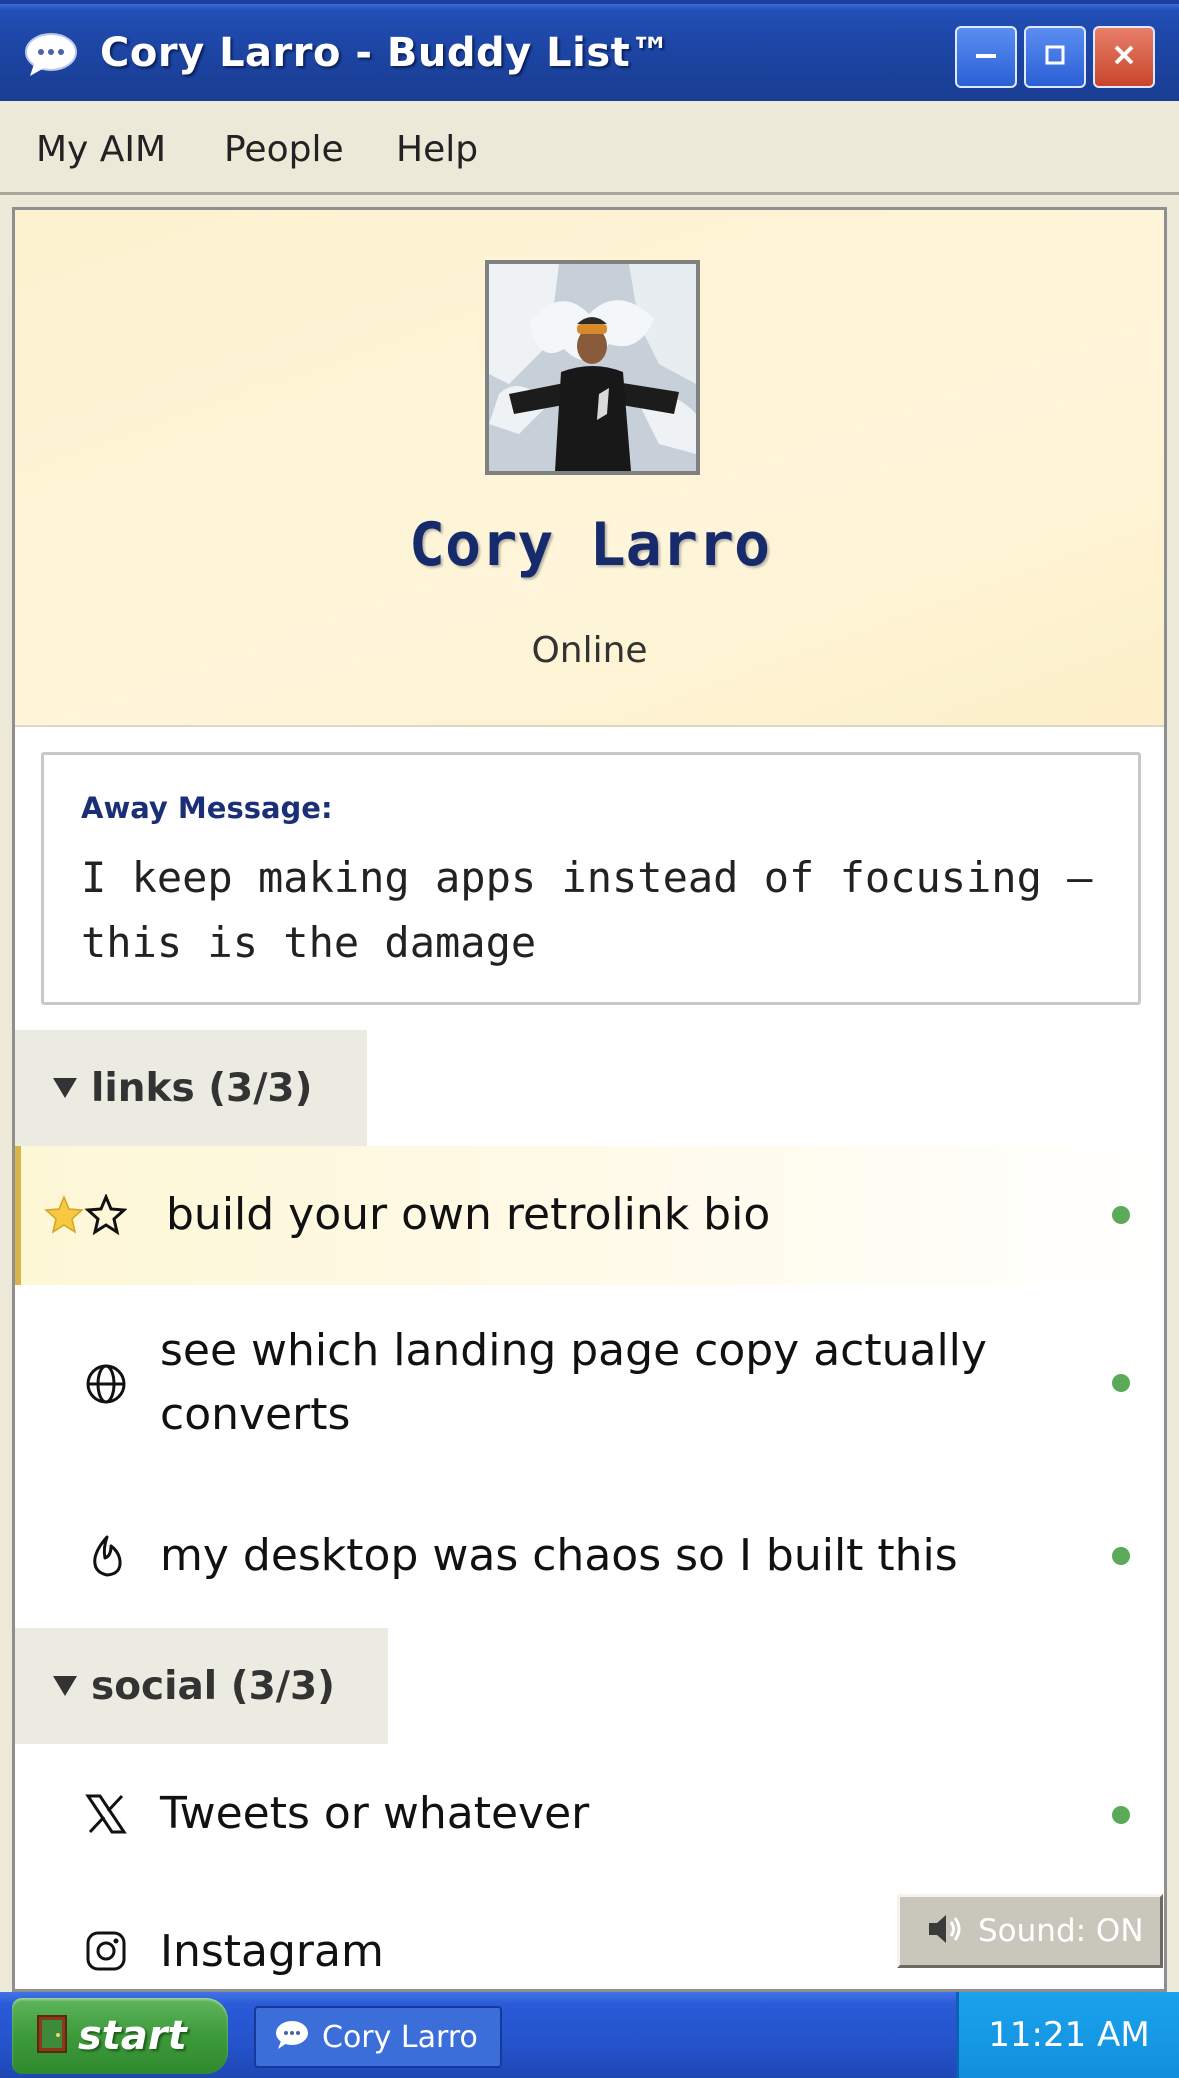 This screenshot has width=1179, height=2078. Describe the element at coordinates (589, 545) in the screenshot. I see `profile-name: Cory Larro` at that location.